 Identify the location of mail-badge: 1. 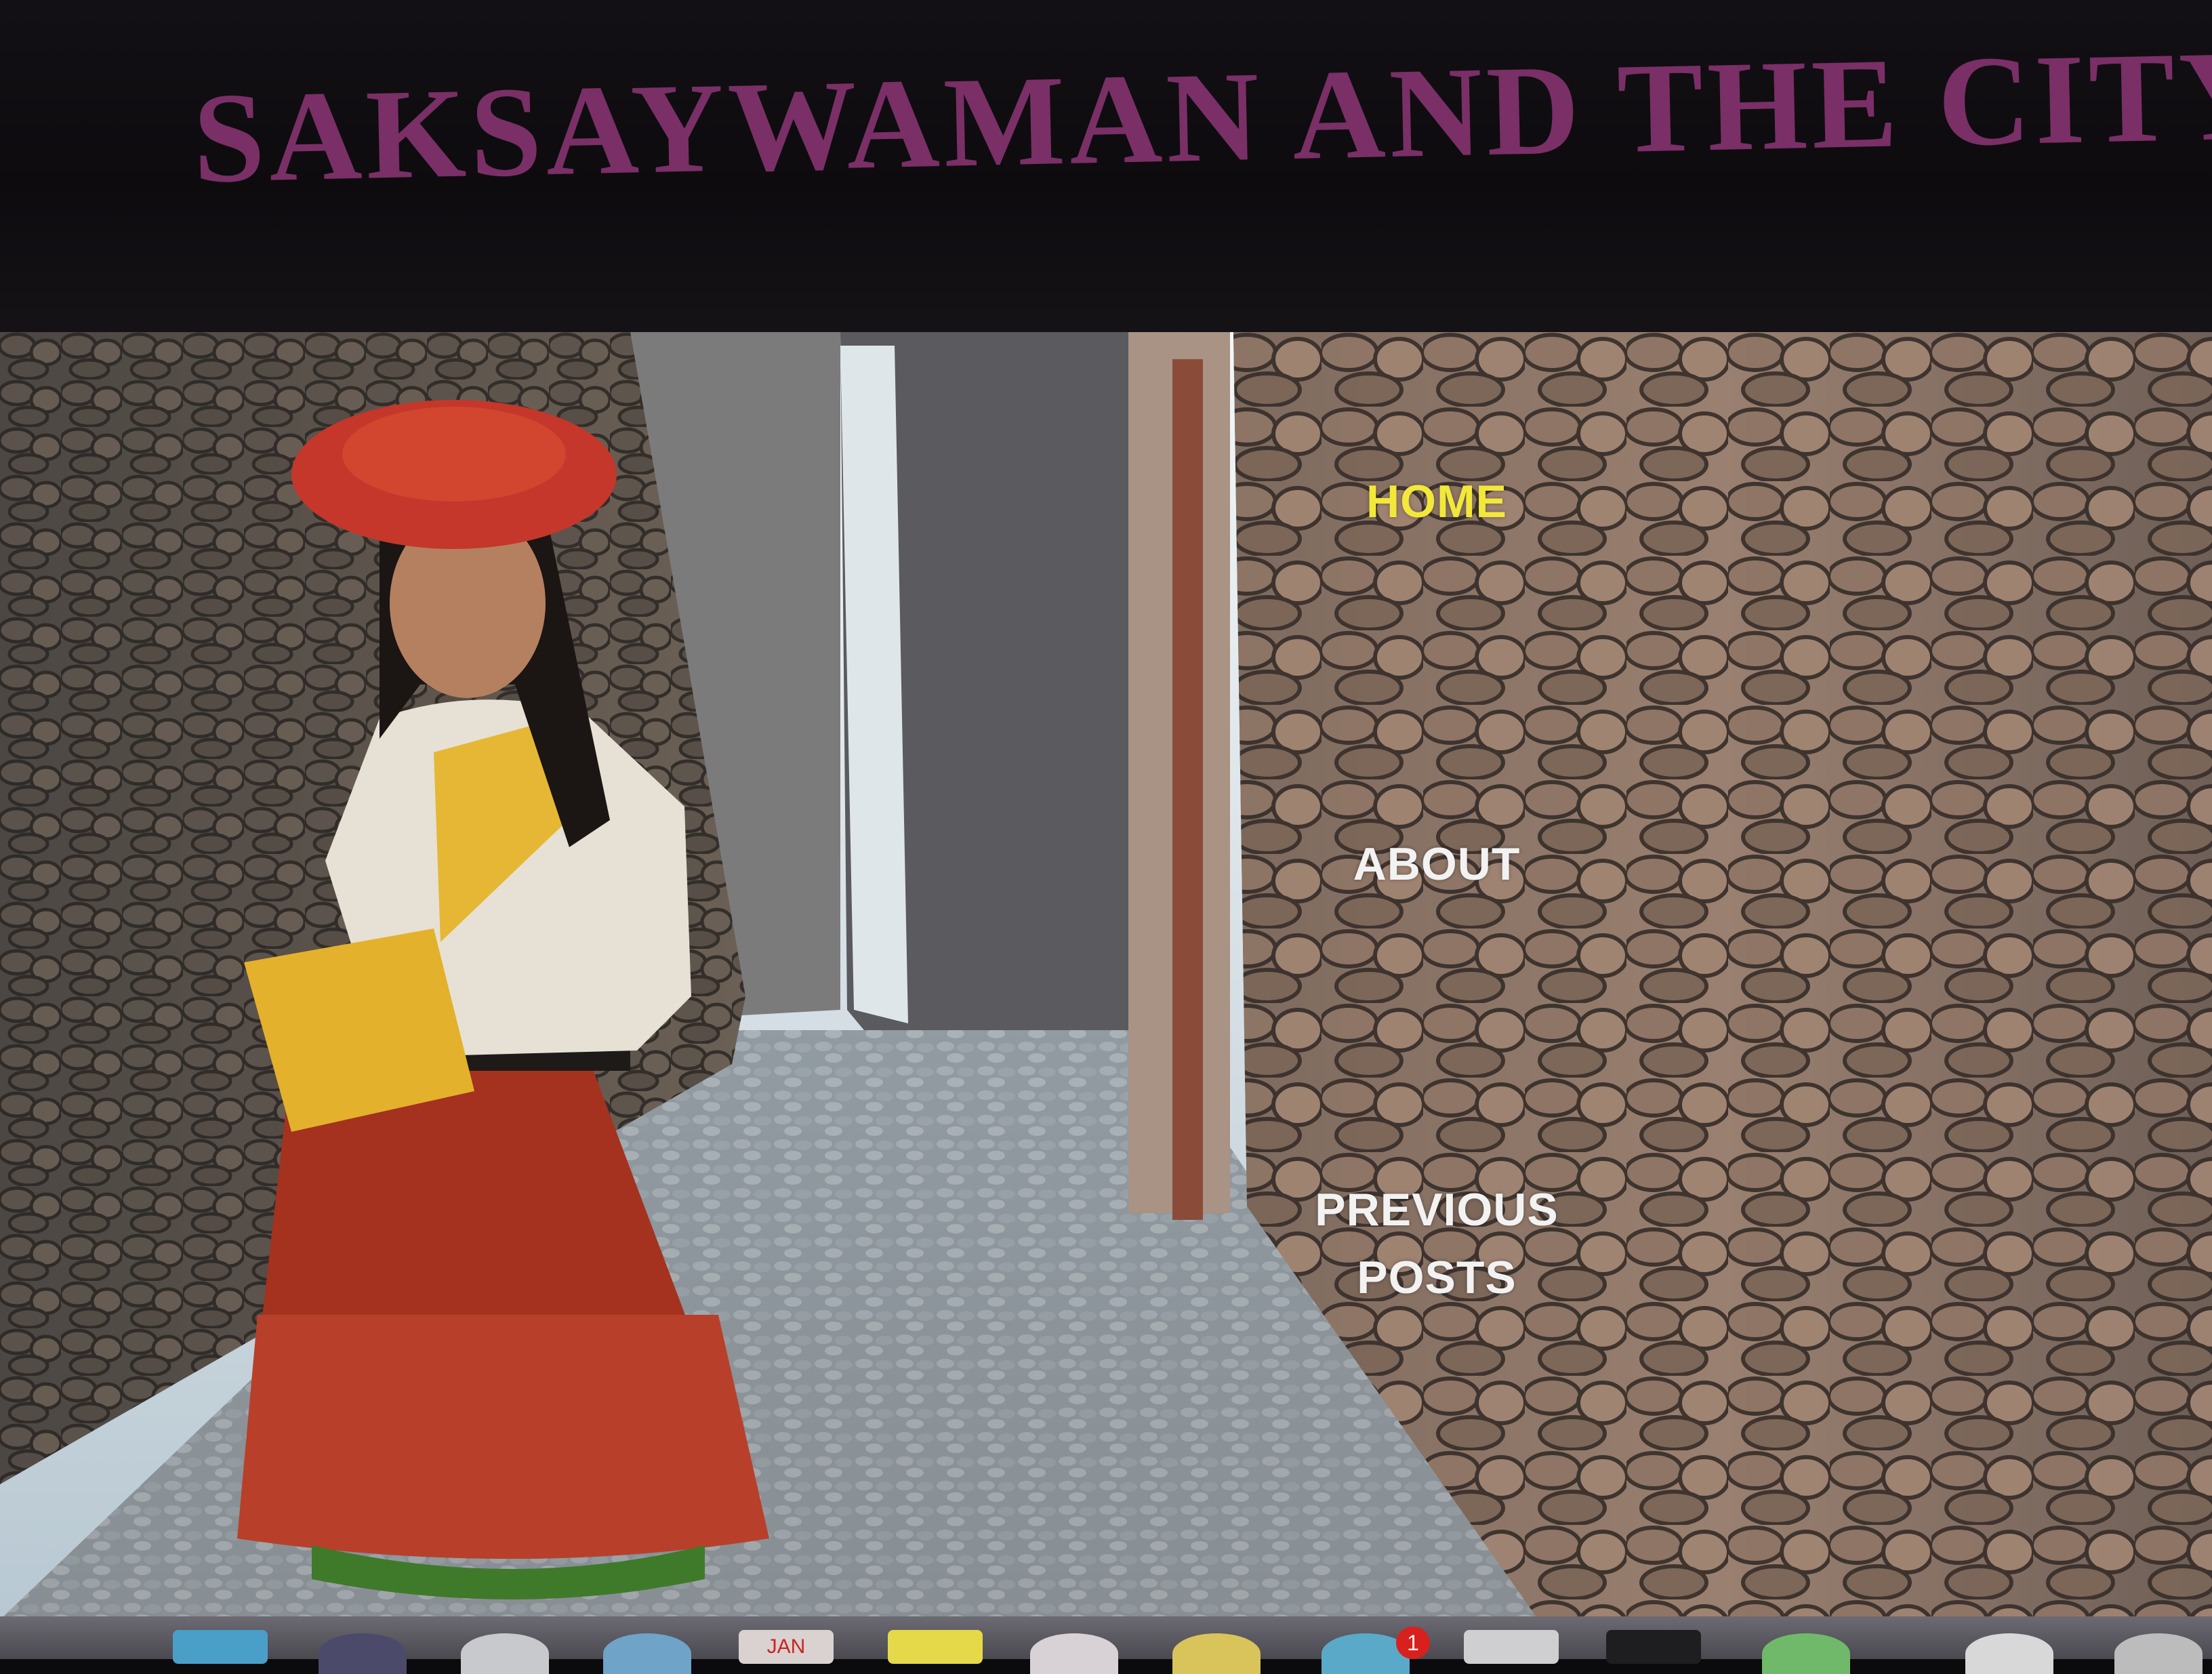
(1413, 1643).